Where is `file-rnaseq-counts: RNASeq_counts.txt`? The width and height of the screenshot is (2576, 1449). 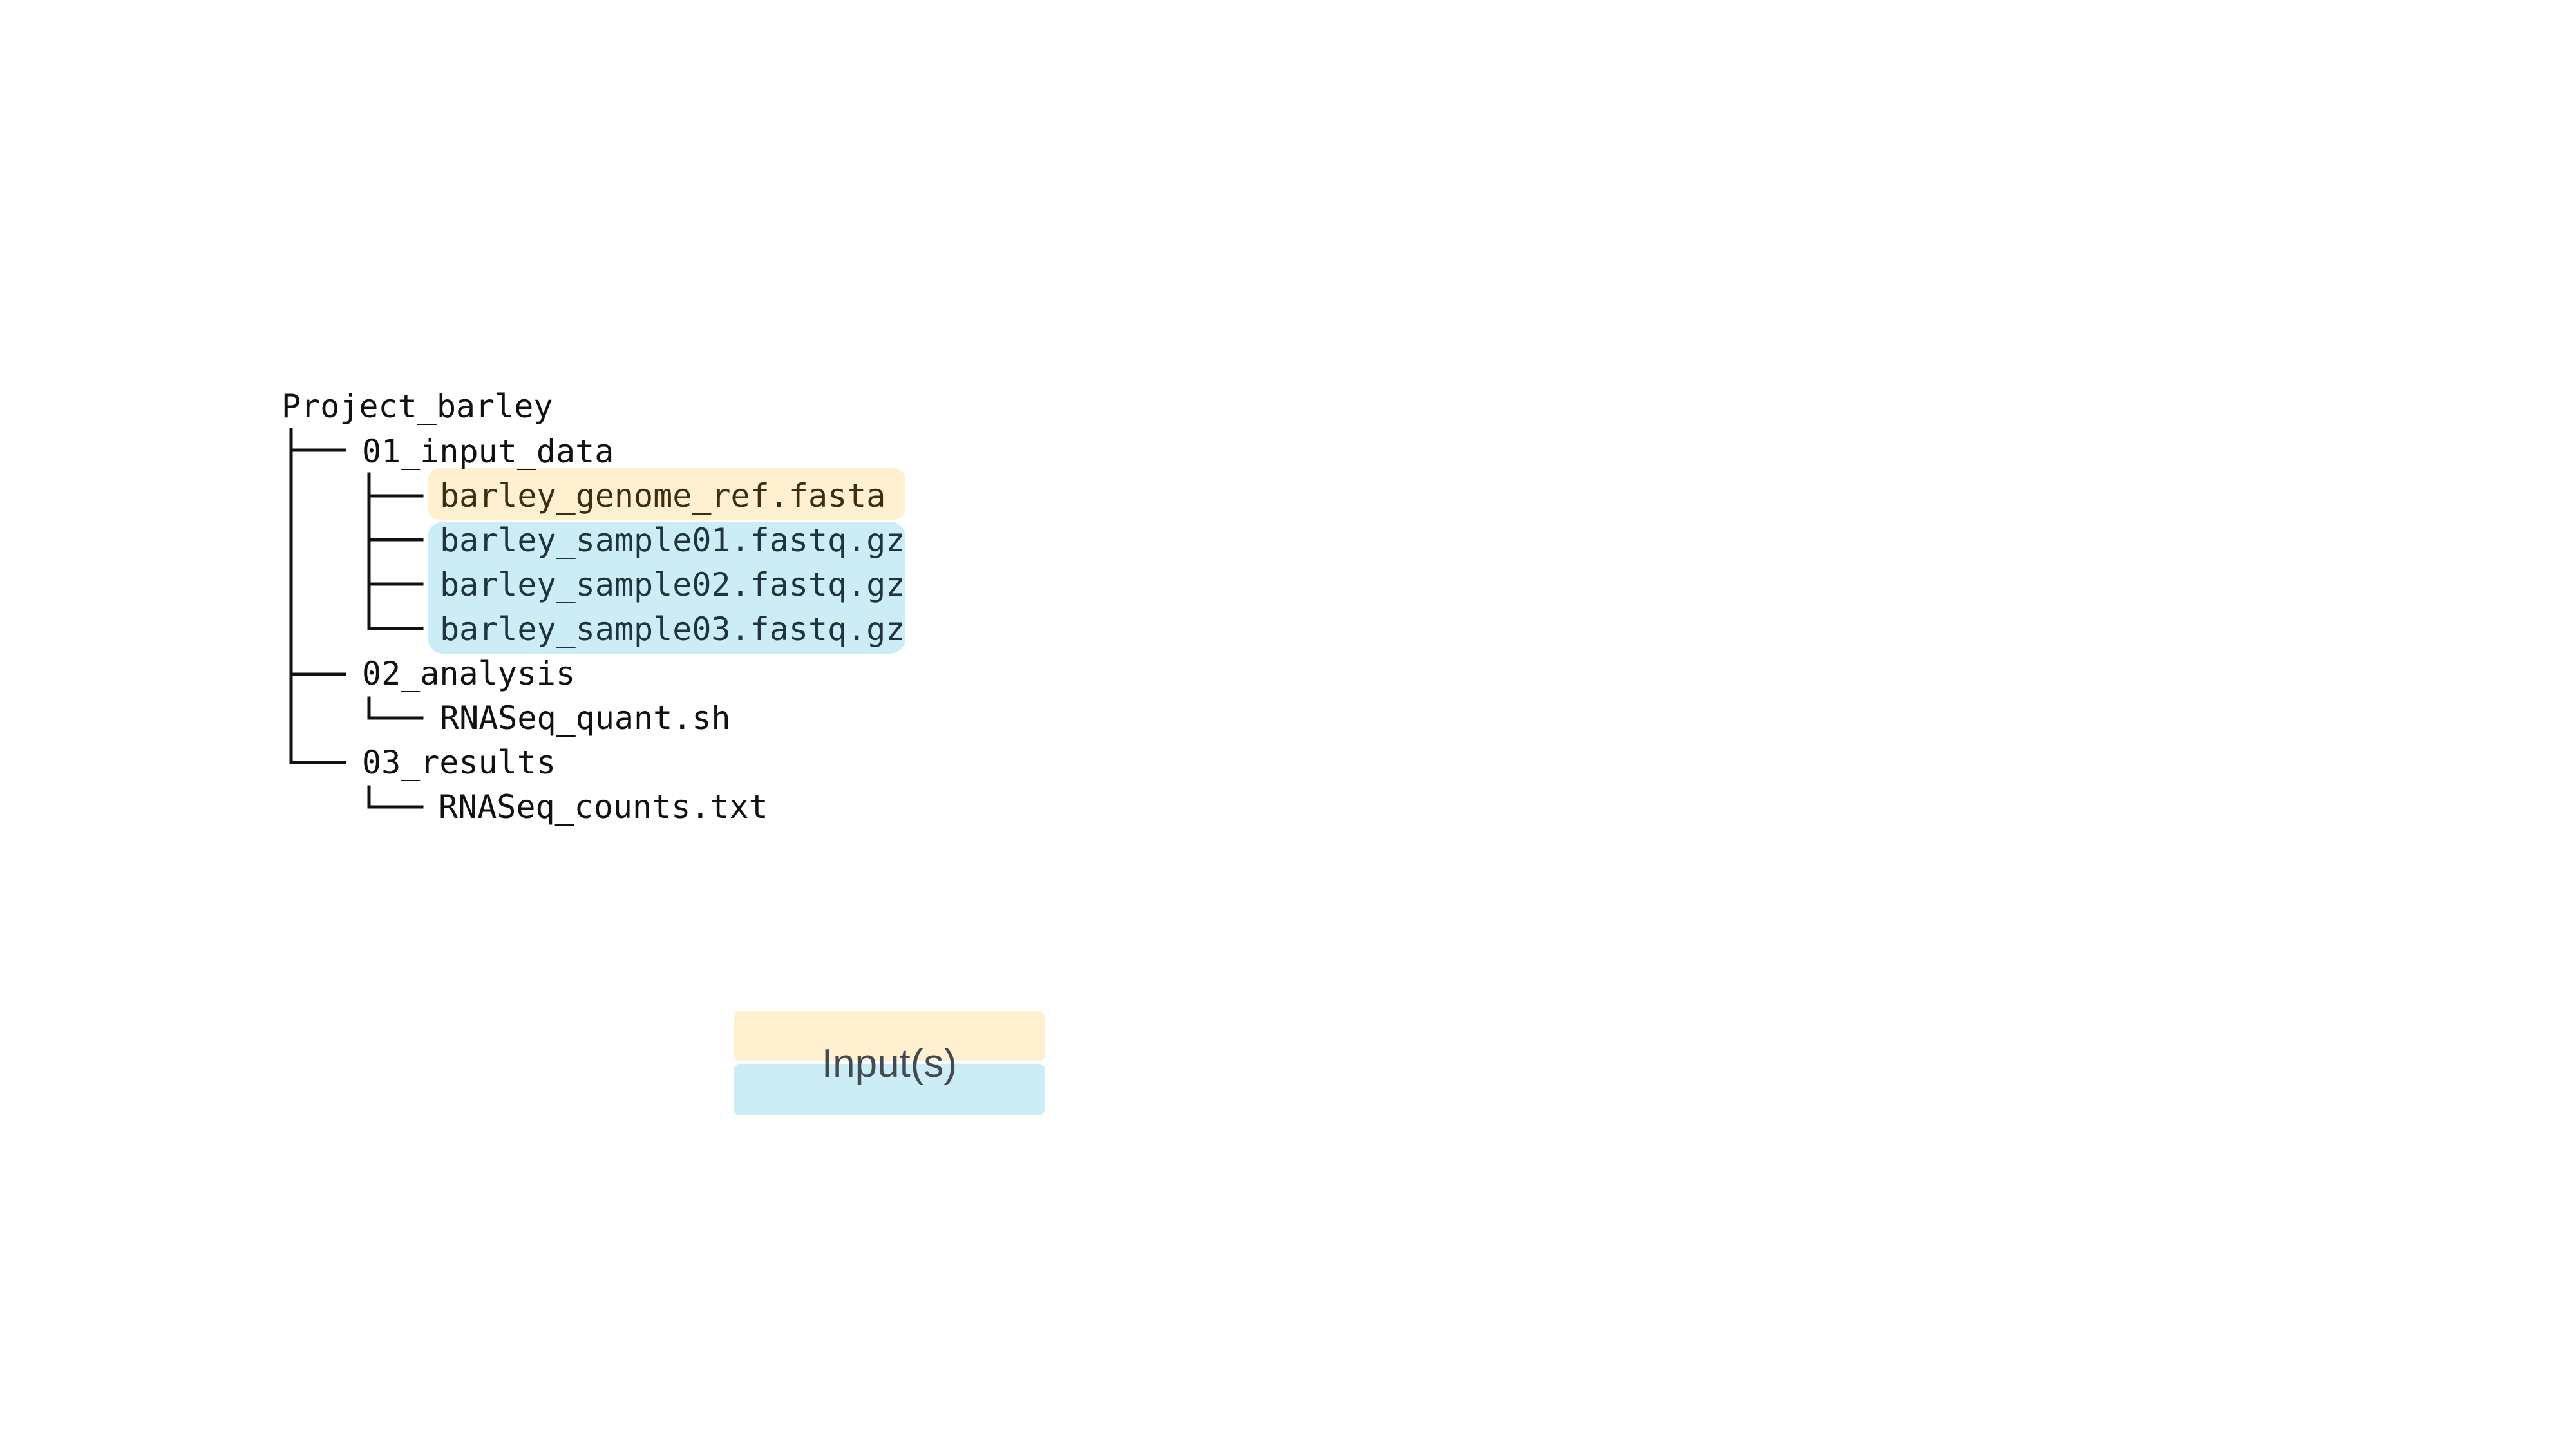
file-rnaseq-counts: RNASeq_counts.txt is located at coordinates (603, 807).